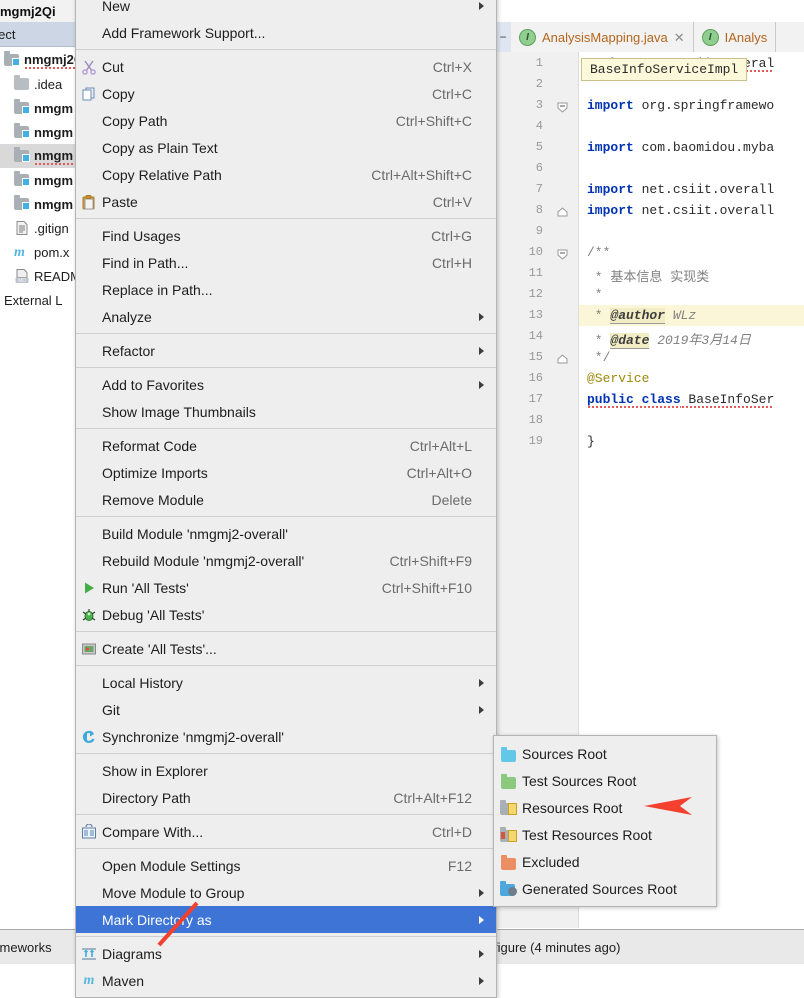  I want to click on tree-item: nmgmj2O, so click(39, 60).